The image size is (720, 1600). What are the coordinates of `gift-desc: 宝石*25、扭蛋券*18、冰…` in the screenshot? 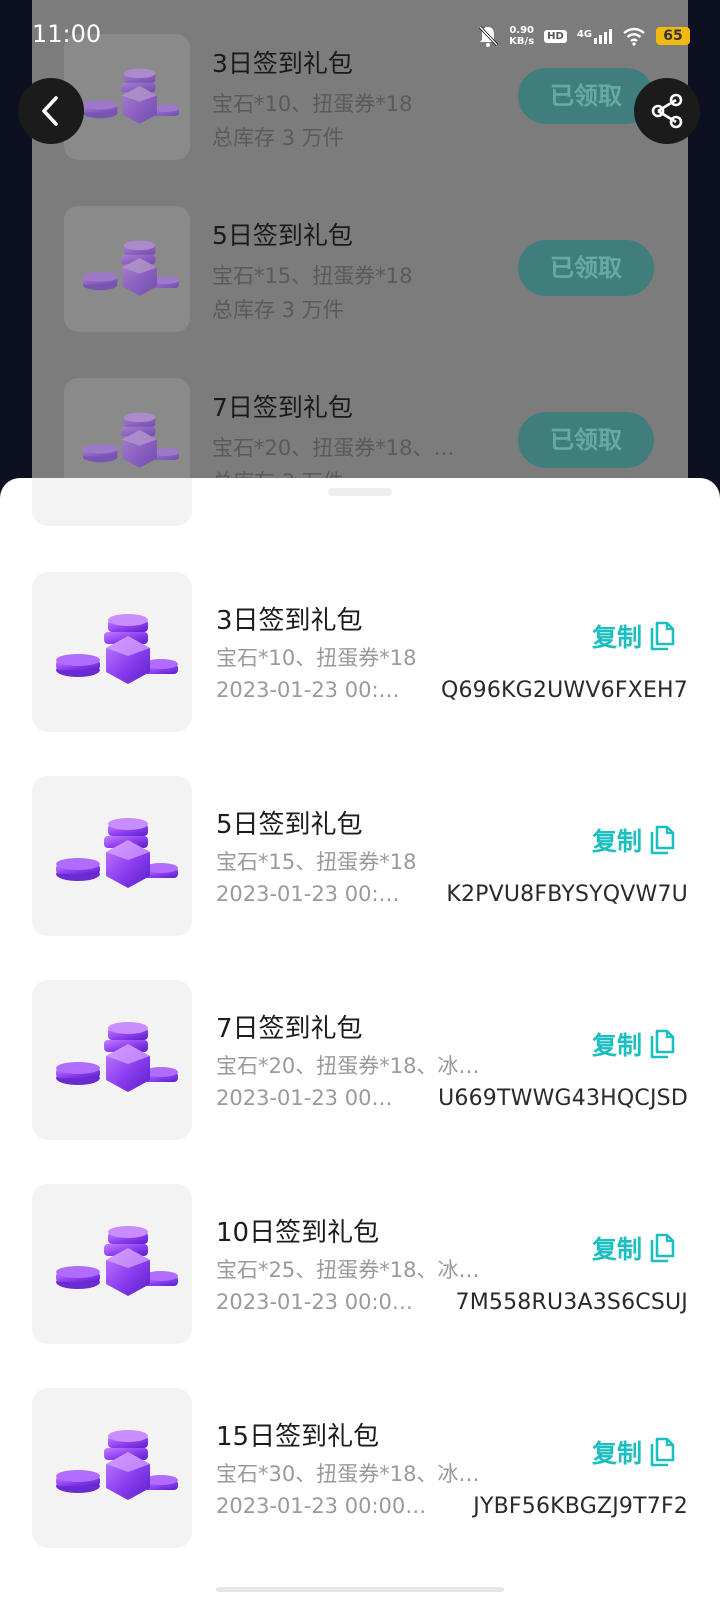 It's located at (348, 1270).